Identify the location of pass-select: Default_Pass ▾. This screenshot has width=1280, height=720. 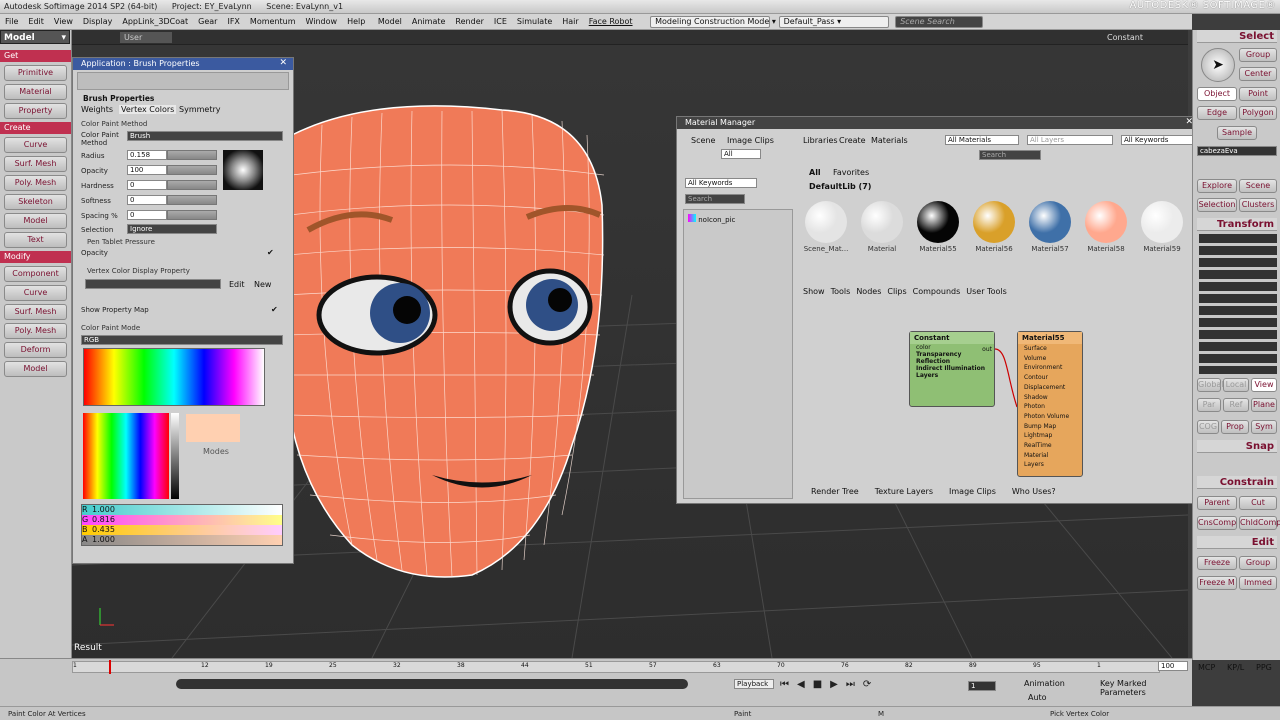
(833, 21).